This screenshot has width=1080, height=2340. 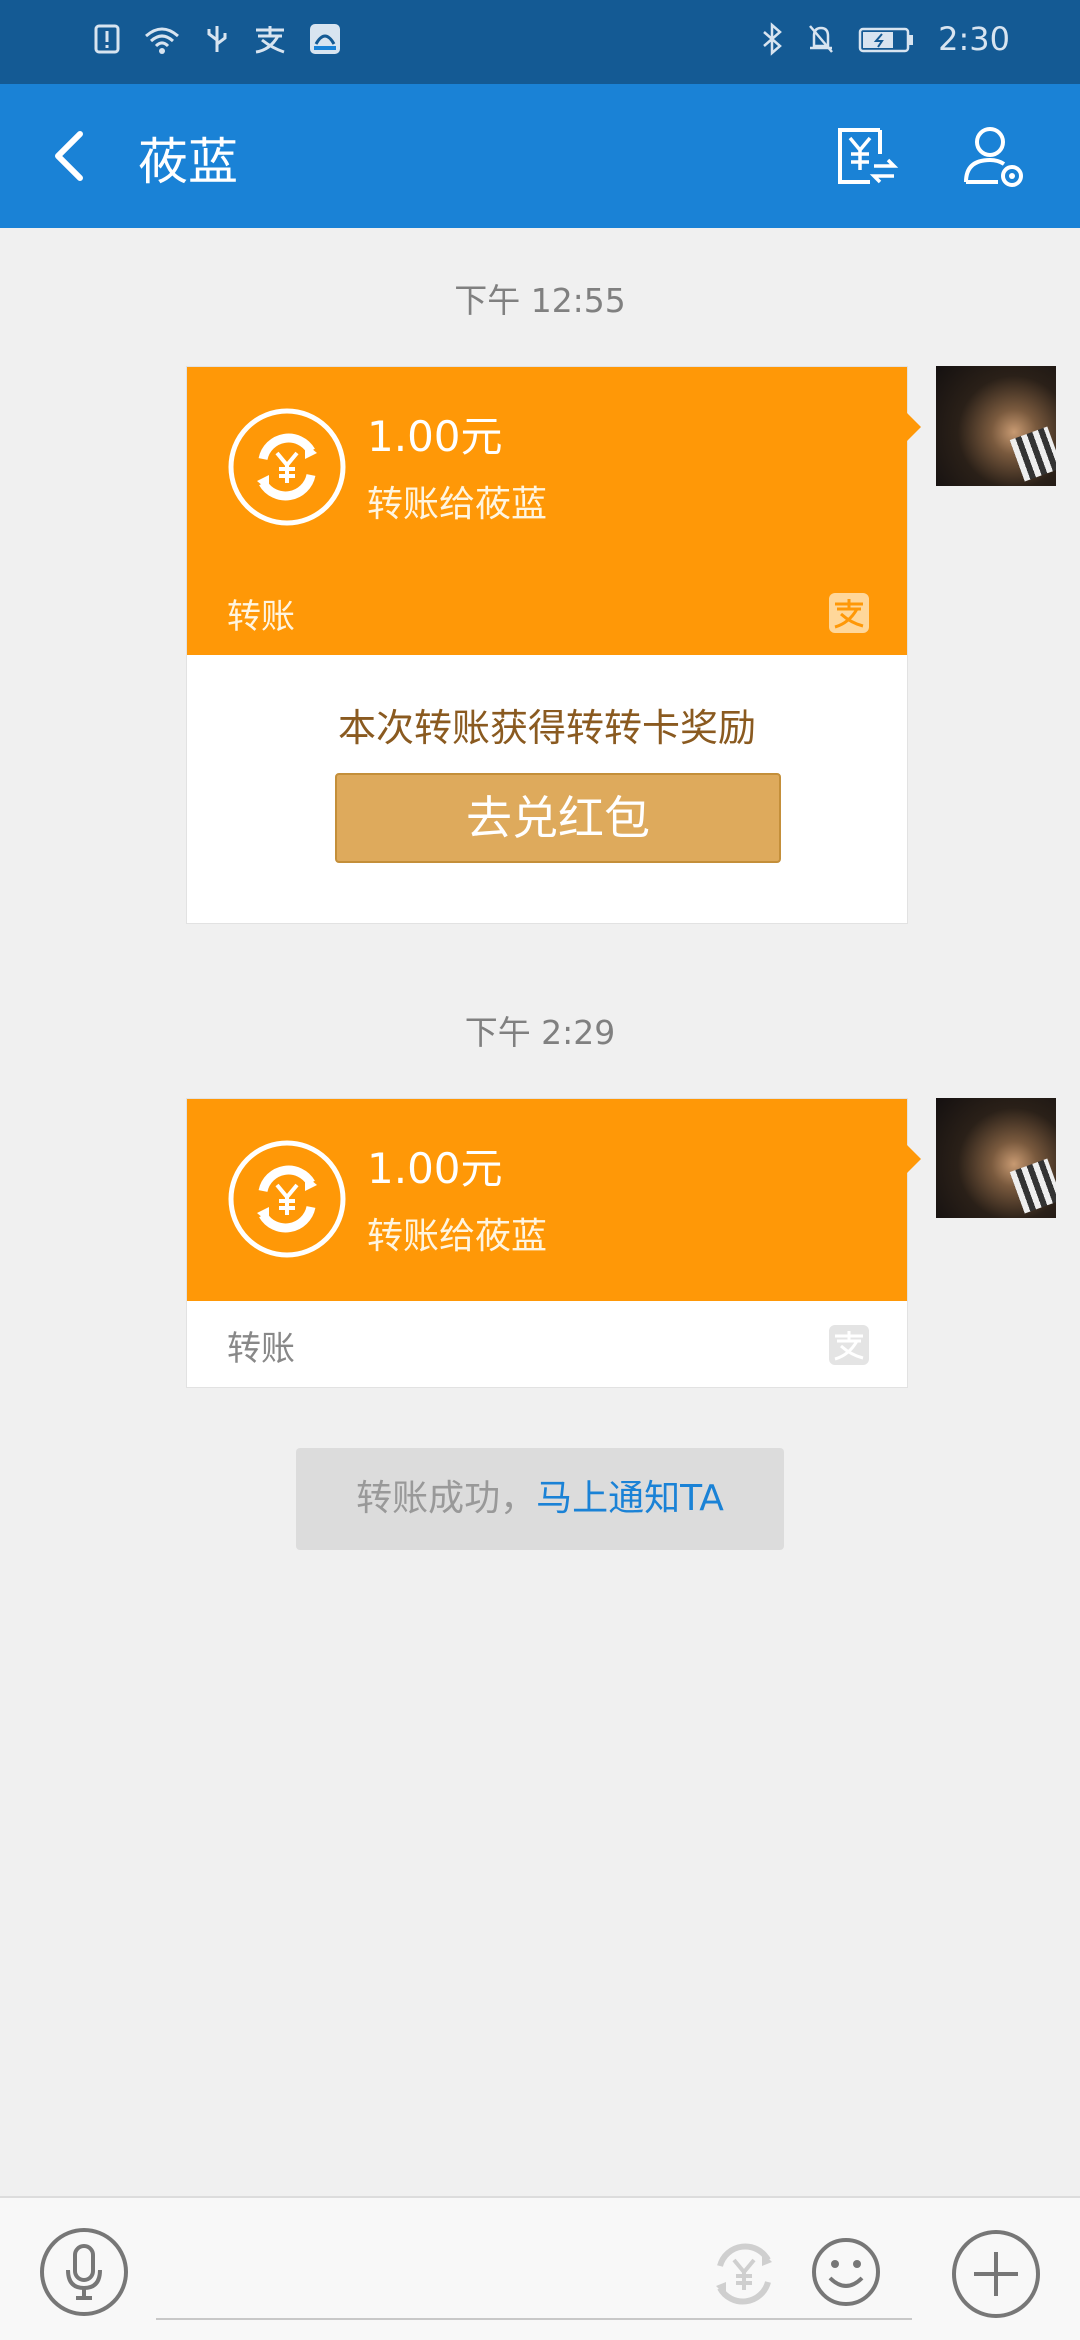 I want to click on app-badge-icon, so click(x=325, y=39).